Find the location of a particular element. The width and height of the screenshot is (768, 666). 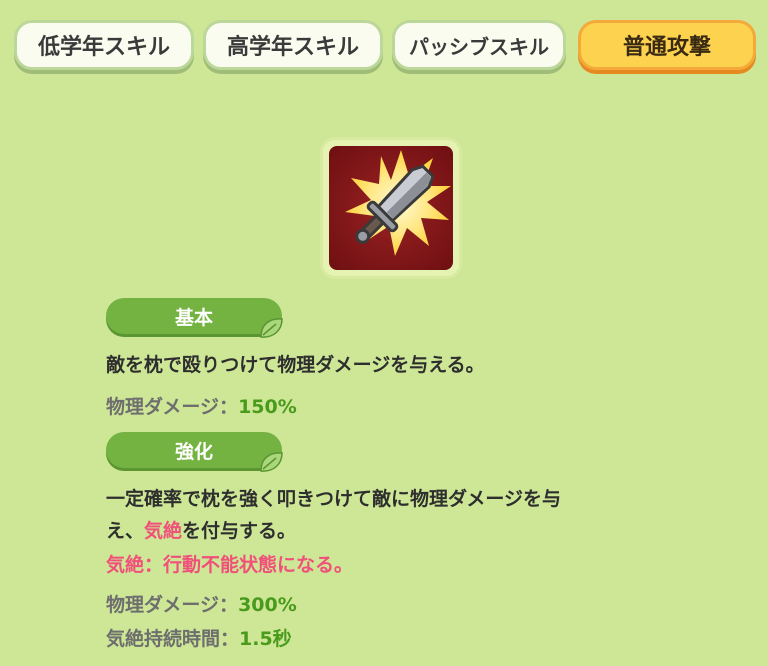

basic-stat-row: 物理ダメージ：150% is located at coordinates (201, 405).